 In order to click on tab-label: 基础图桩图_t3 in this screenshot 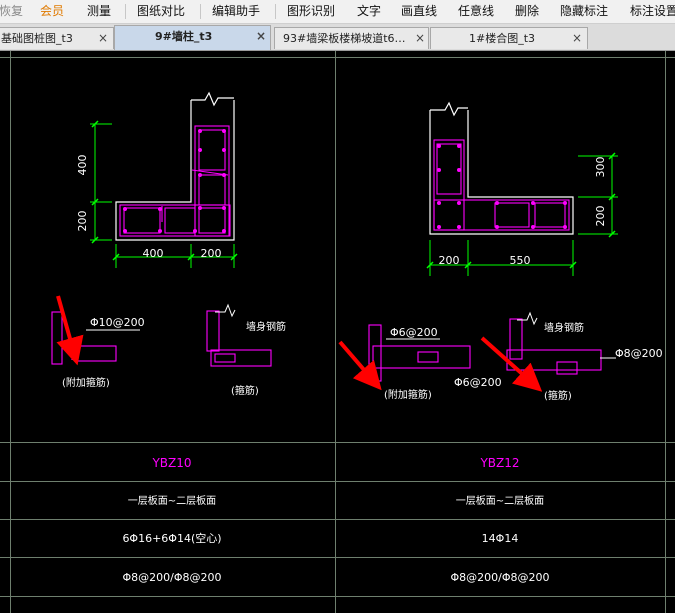, I will do `click(37, 38)`.